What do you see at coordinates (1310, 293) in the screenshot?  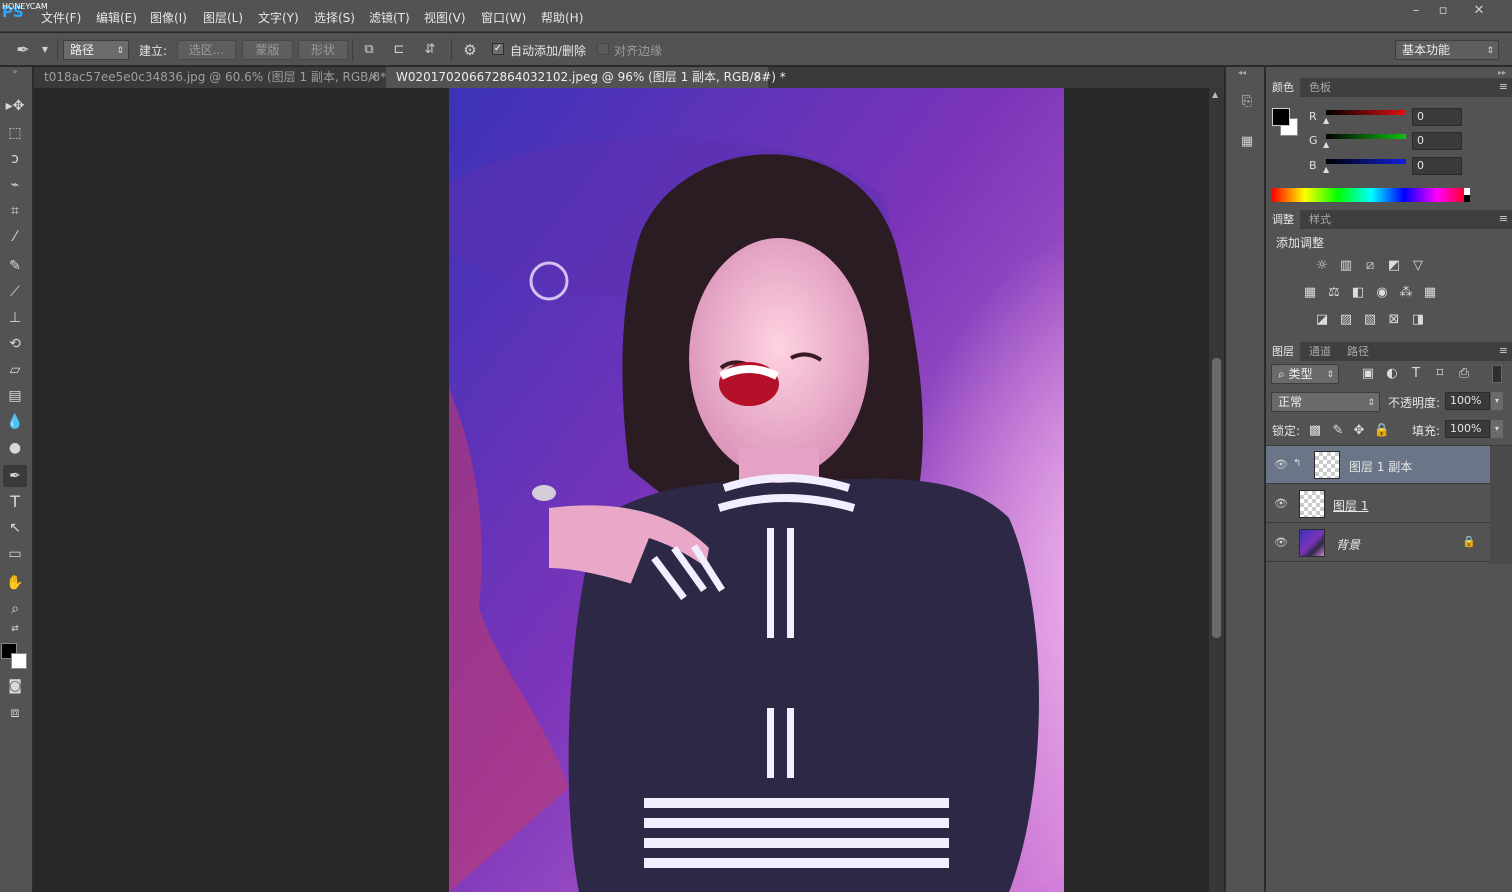 I see `hue-saturation-icon: ▦` at bounding box center [1310, 293].